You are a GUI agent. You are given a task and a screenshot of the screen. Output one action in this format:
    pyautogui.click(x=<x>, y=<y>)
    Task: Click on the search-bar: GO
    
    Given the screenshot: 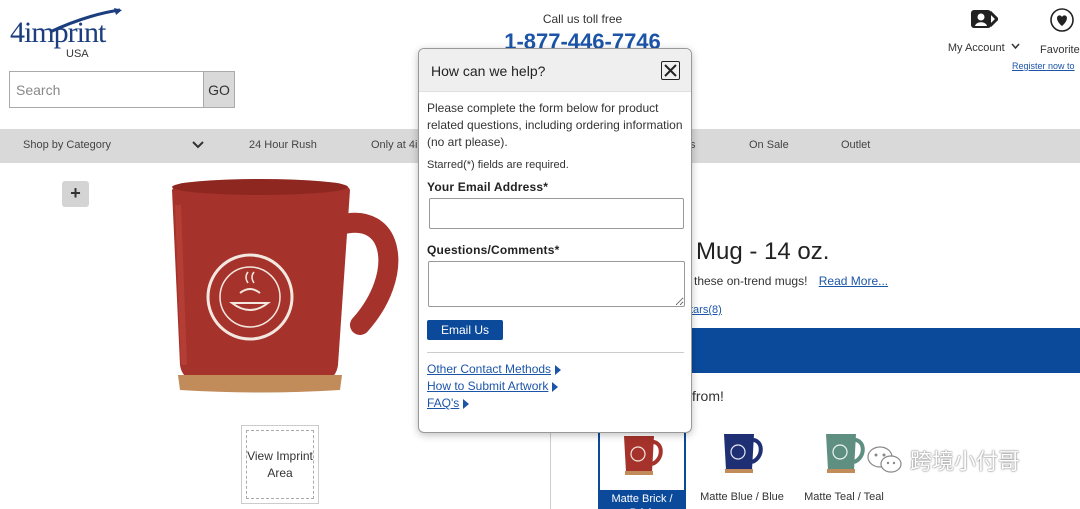 What is the action you would take?
    pyautogui.click(x=122, y=89)
    